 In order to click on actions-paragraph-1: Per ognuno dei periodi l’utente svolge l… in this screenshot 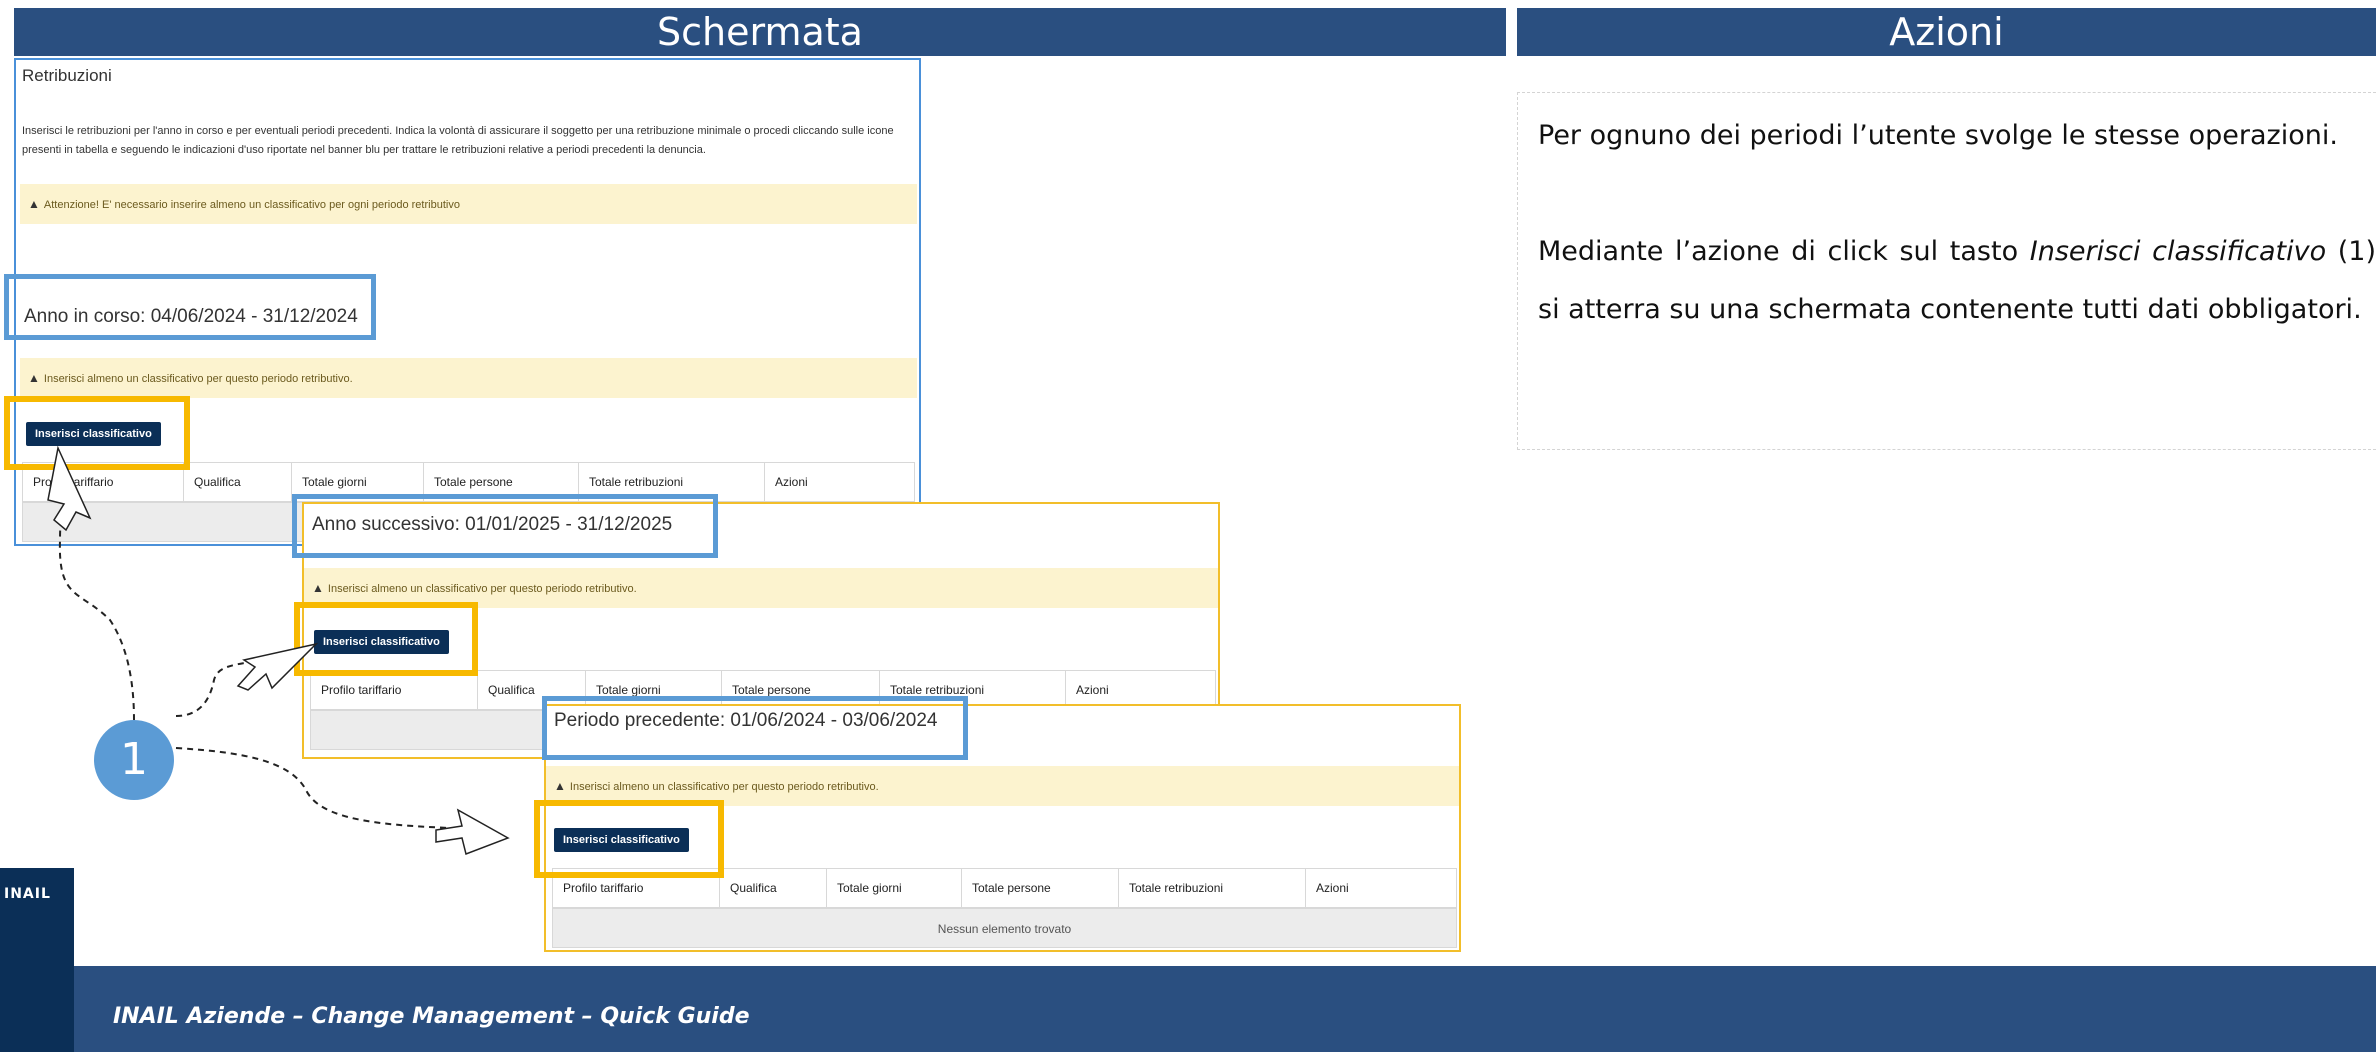, I will do `click(1938, 135)`.